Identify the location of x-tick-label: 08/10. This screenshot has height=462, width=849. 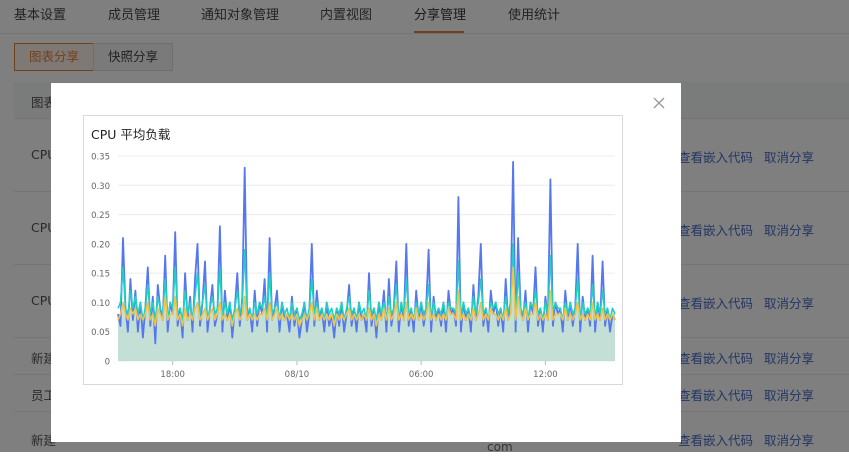
(297, 375).